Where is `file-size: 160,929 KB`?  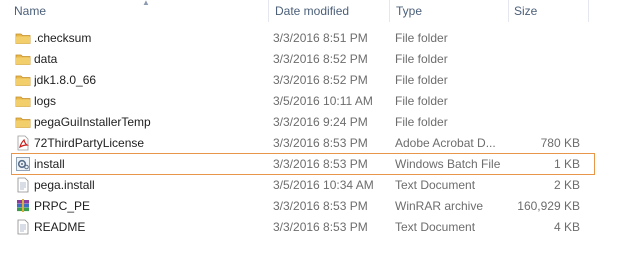 file-size: 160,929 KB is located at coordinates (548, 206).